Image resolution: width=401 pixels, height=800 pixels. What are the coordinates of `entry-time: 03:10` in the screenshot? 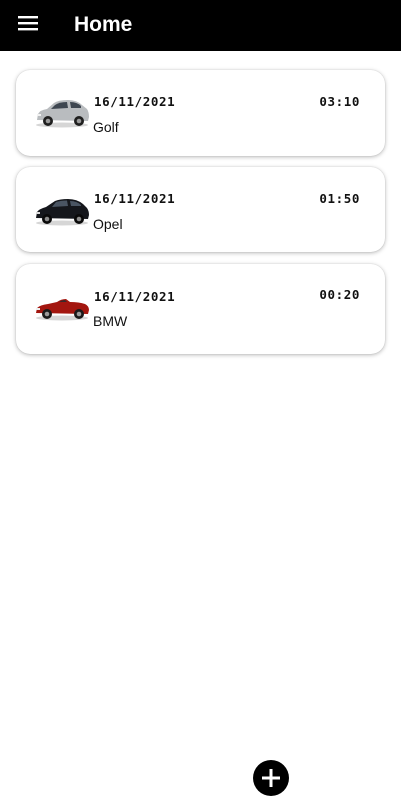 It's located at (339, 101).